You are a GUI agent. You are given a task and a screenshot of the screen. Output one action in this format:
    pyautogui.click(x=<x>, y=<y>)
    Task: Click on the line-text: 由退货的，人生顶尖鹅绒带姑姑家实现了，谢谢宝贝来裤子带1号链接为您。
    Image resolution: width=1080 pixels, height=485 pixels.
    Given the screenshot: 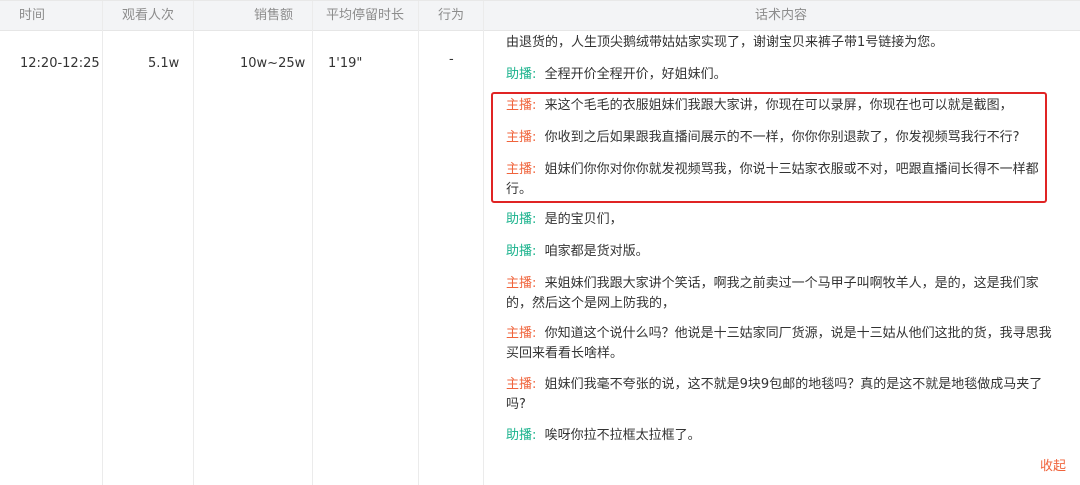 What is the action you would take?
    pyautogui.click(x=725, y=42)
    